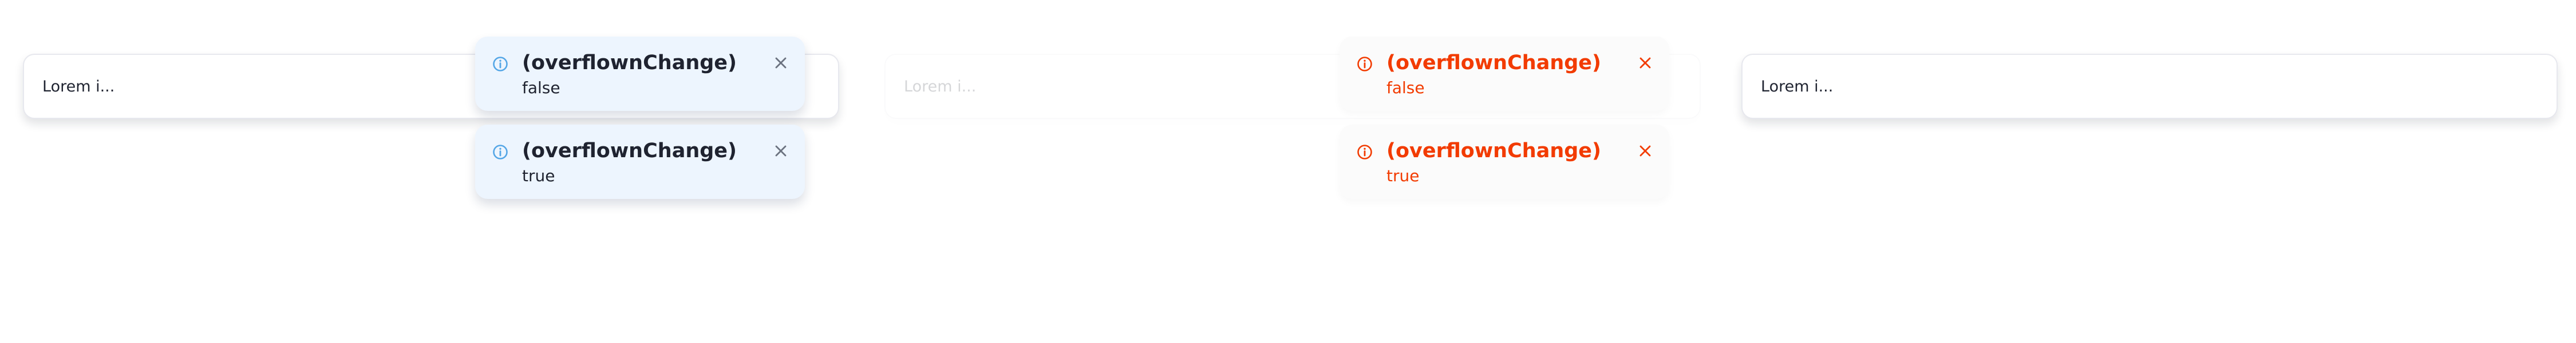  I want to click on danger-toast: (overflownChange) false, so click(1504, 74).